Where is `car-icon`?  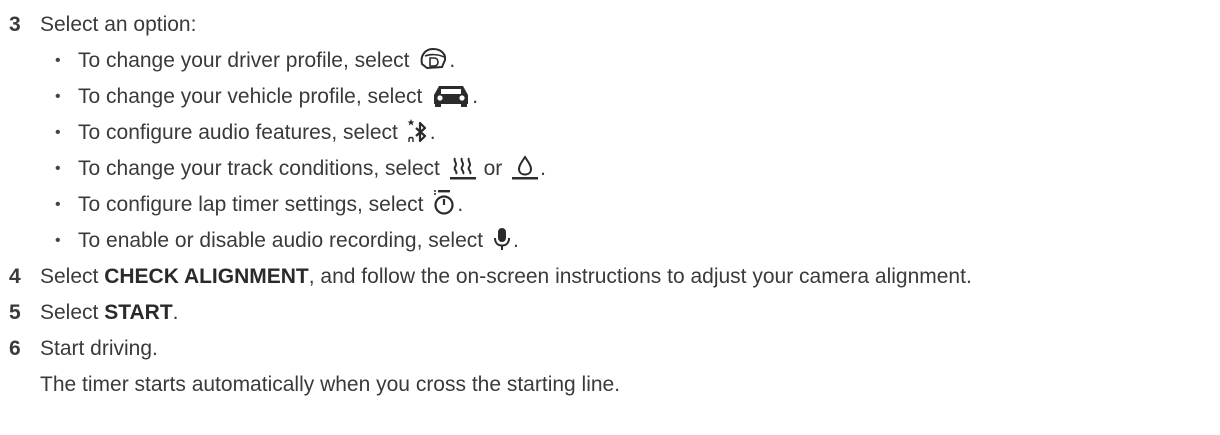 car-icon is located at coordinates (451, 95).